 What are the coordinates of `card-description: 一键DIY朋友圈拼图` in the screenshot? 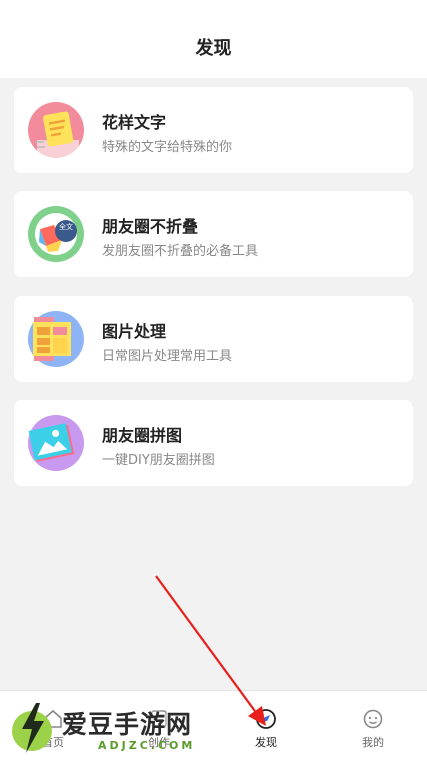 It's located at (158, 460).